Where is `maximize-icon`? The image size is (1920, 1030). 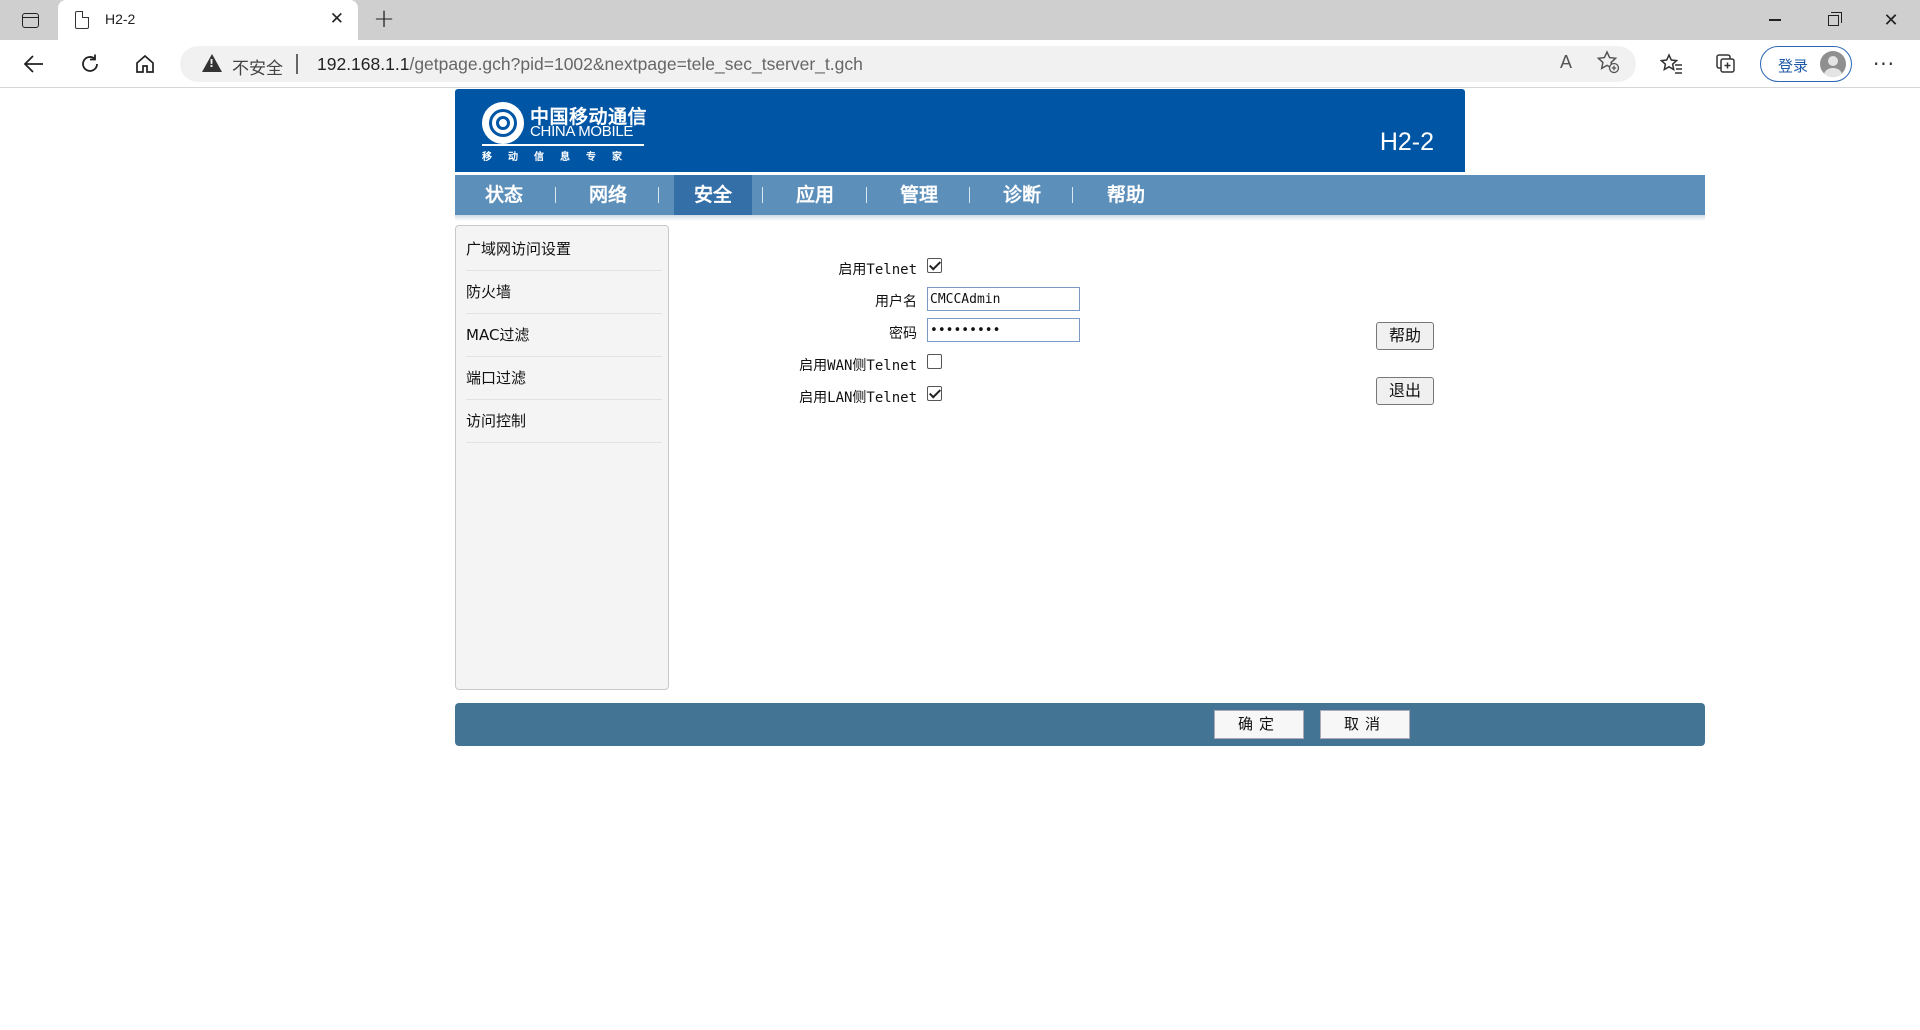 maximize-icon is located at coordinates (1833, 20).